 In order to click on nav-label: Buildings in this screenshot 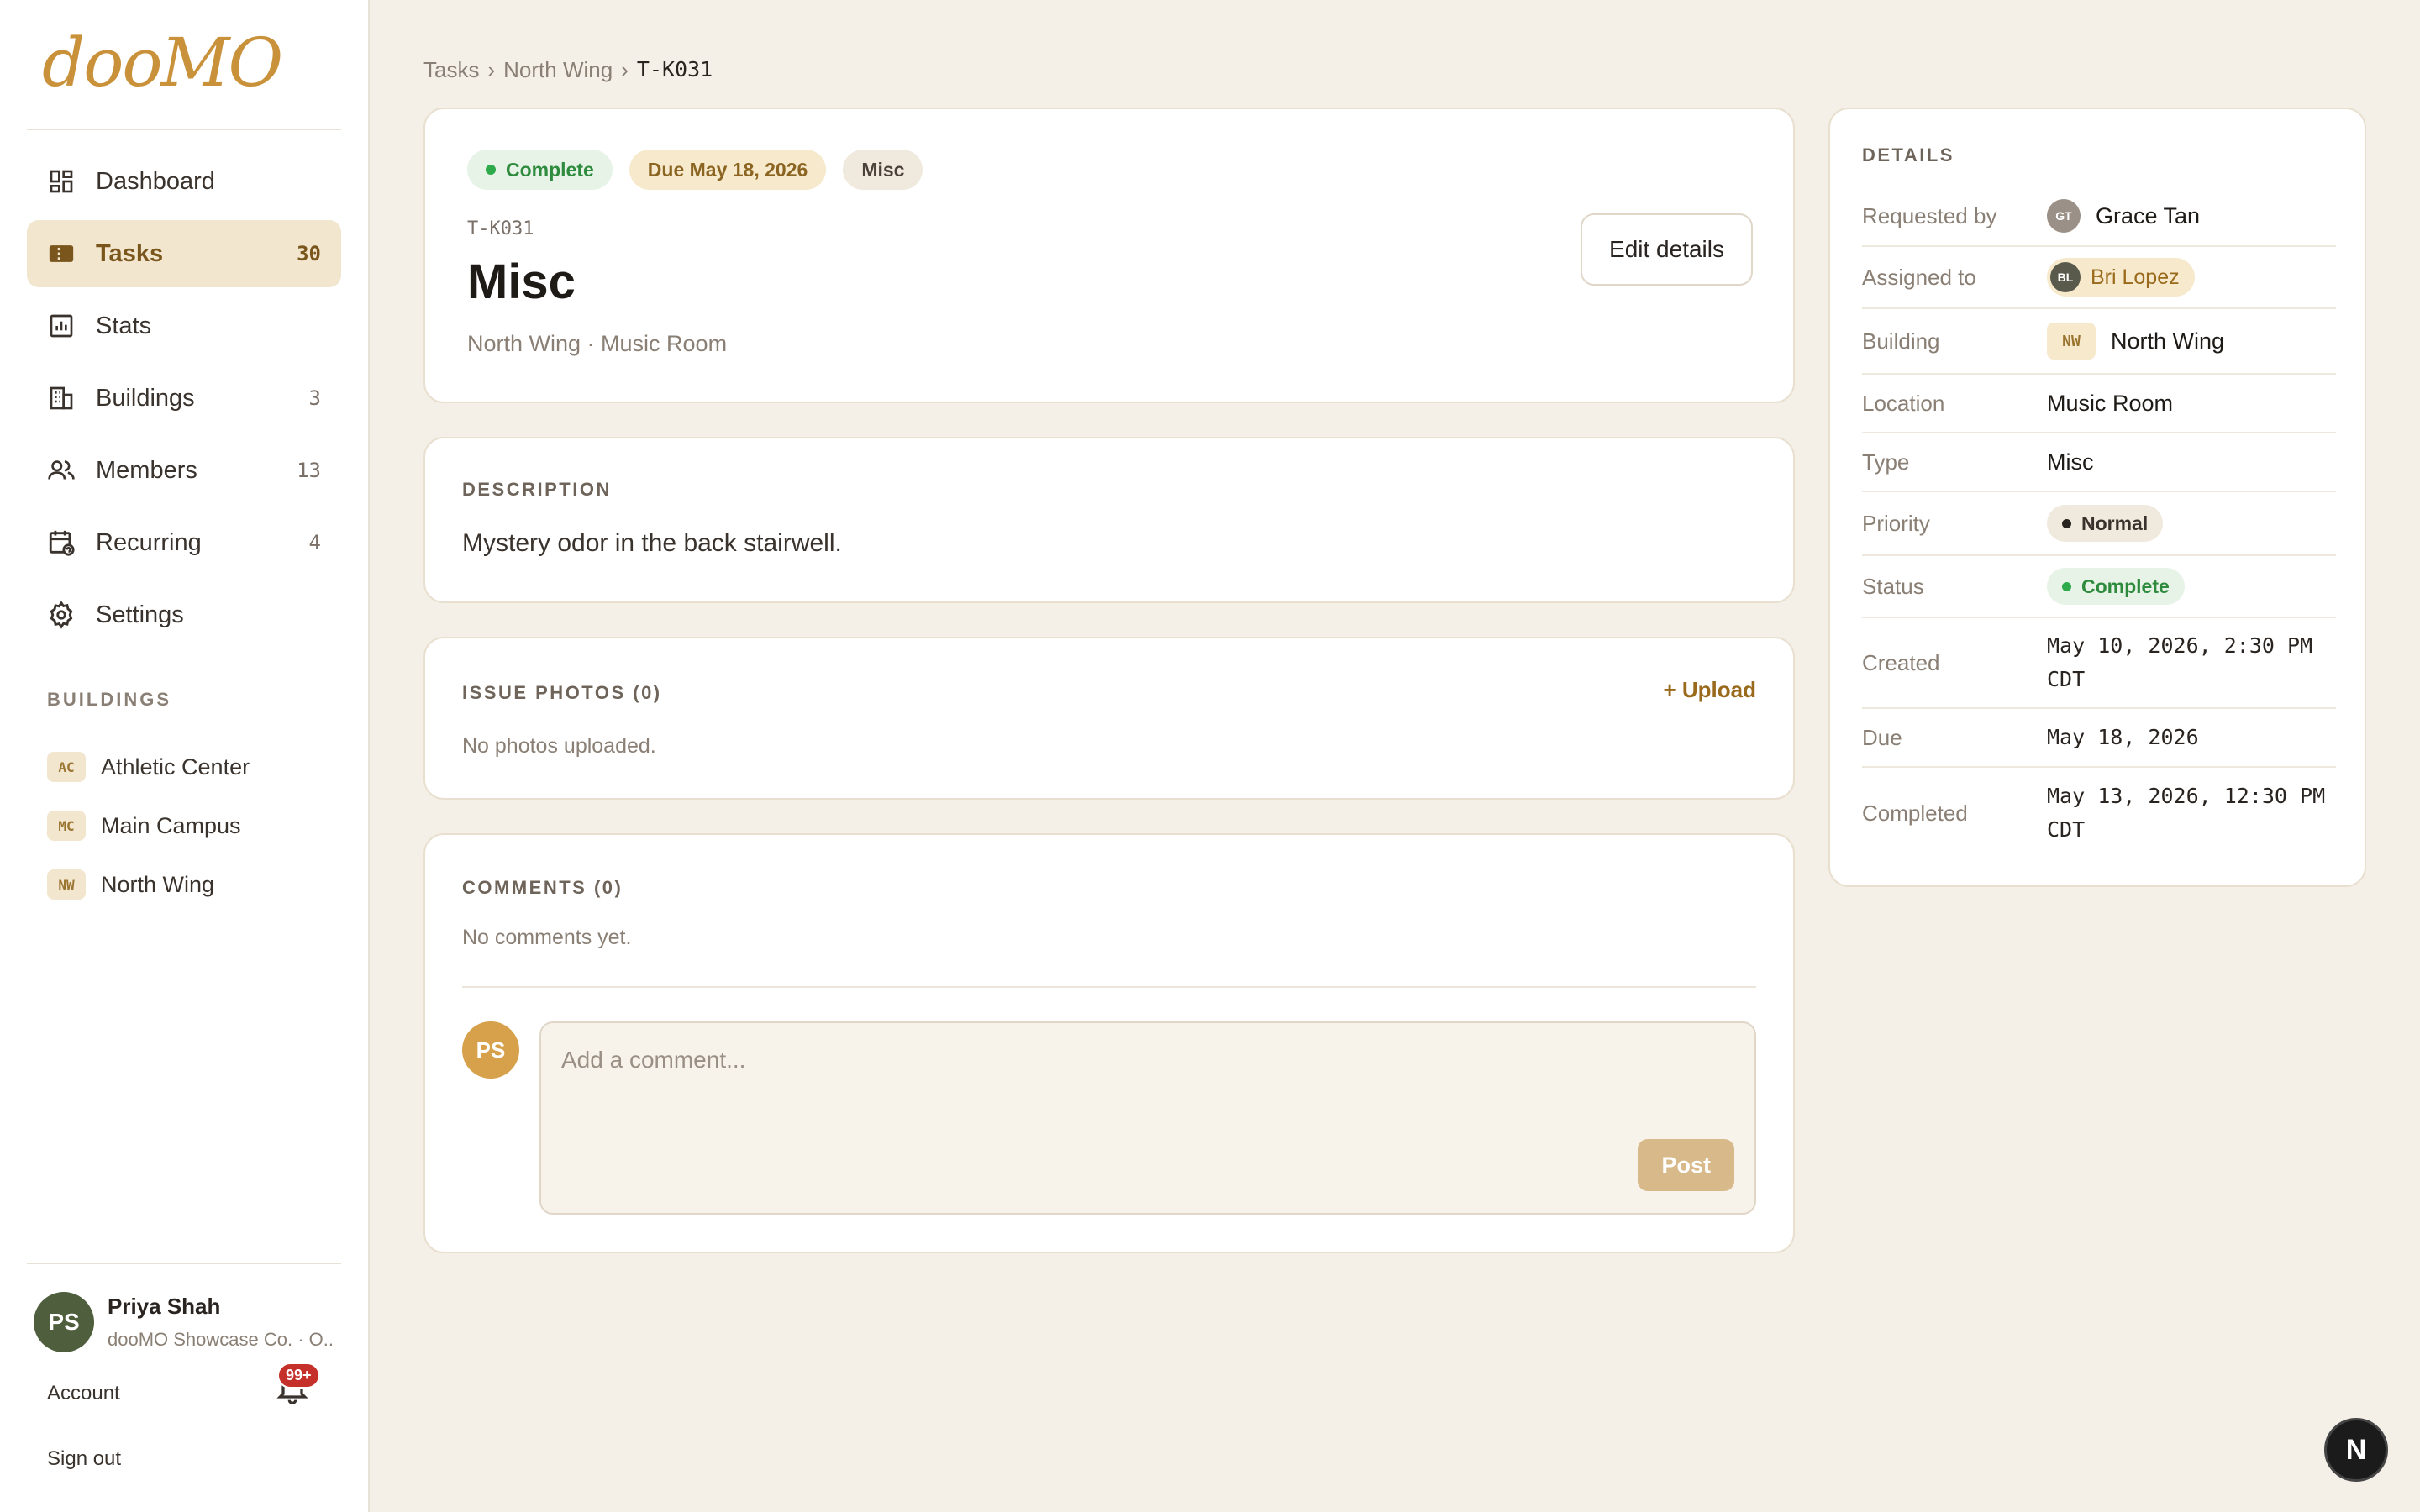, I will do `click(146, 398)`.